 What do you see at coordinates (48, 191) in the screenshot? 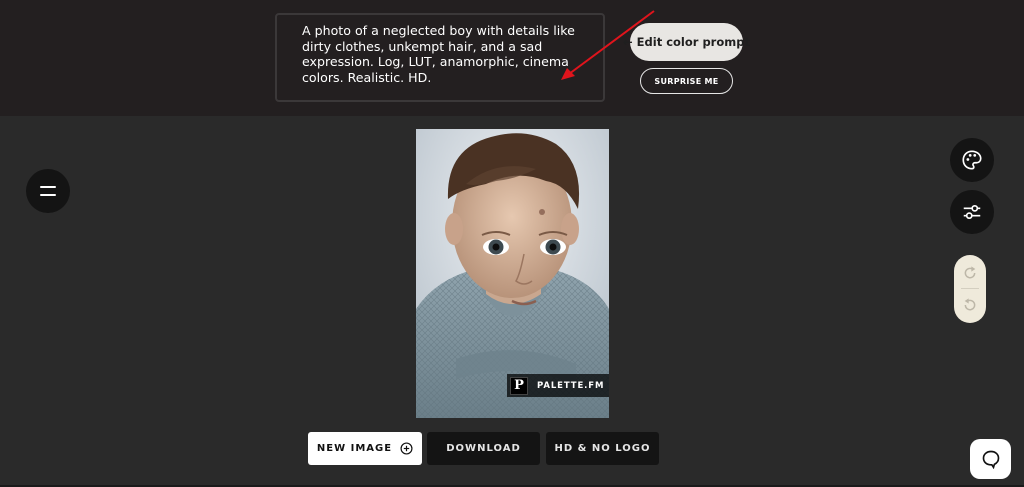
I see `menu-button` at bounding box center [48, 191].